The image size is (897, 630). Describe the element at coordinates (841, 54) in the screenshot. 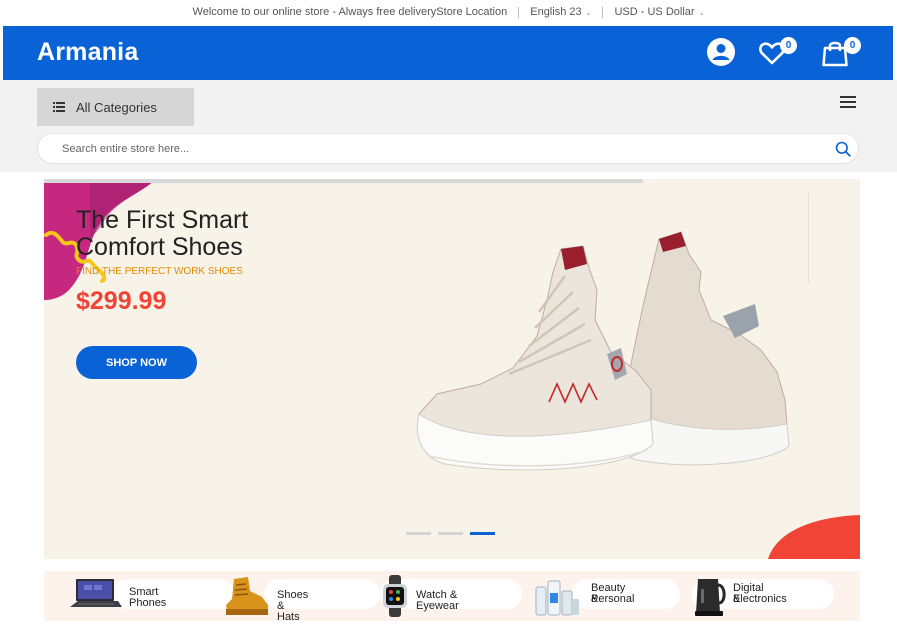

I see `cart-button: 0` at that location.